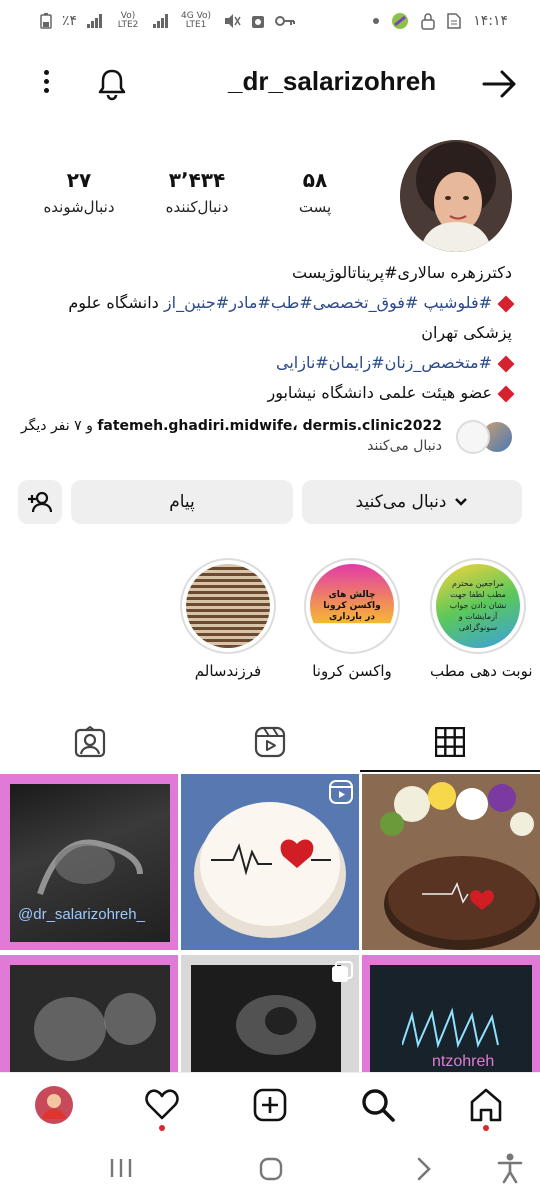 The height and width of the screenshot is (1200, 540). I want to click on add-user-icon, so click(40, 502).